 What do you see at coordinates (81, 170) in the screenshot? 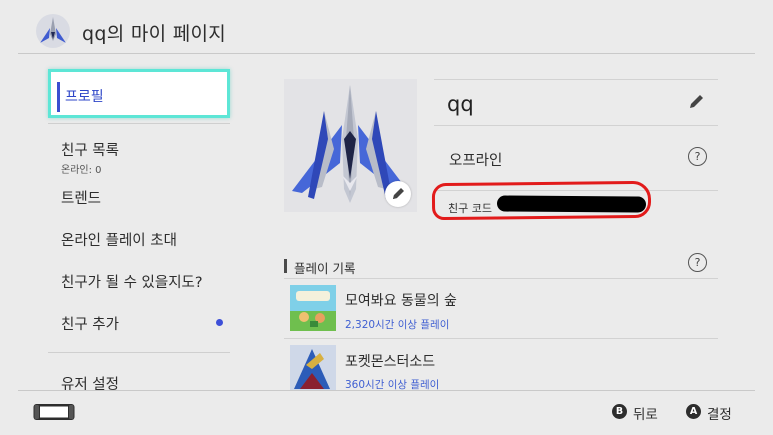
I see `online-count: 온라인: 0` at bounding box center [81, 170].